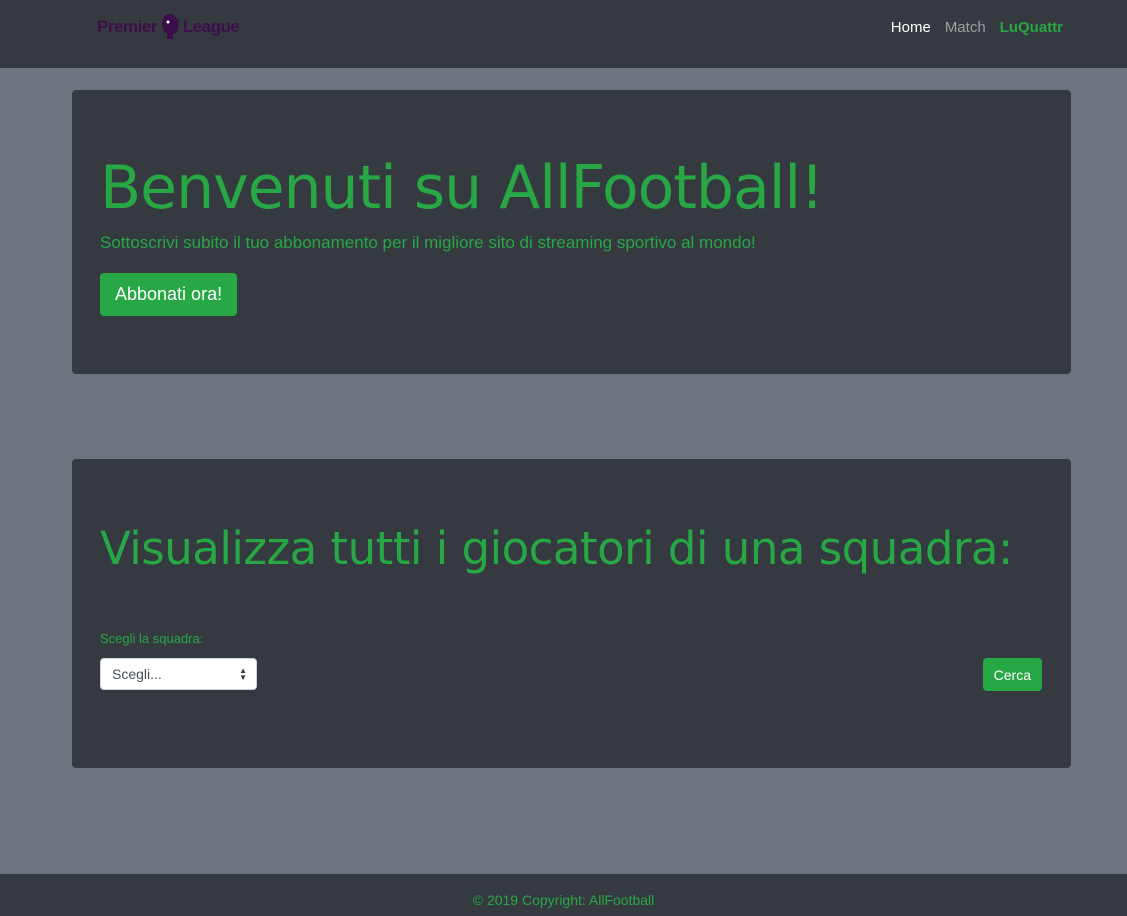 This screenshot has width=1127, height=916. I want to click on nav-link-home: Home, so click(911, 28).